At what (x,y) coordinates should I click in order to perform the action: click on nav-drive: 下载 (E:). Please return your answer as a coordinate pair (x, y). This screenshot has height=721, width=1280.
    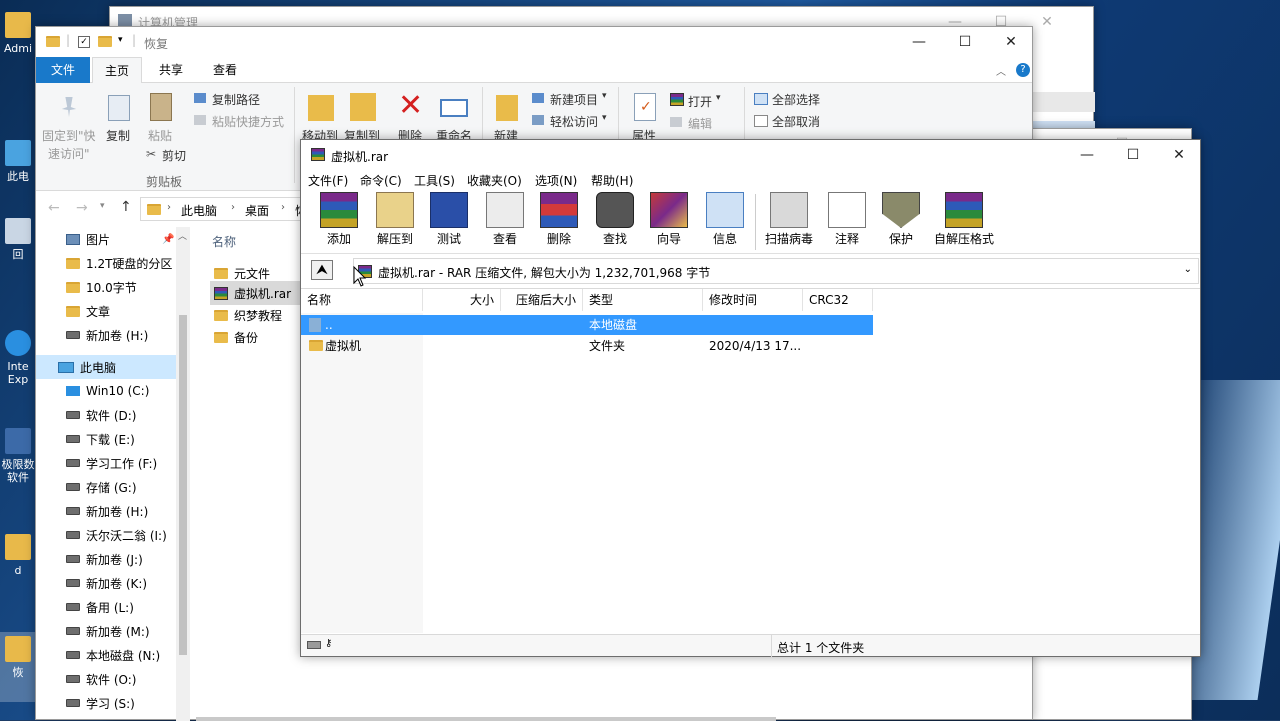
    Looking at the image, I should click on (100, 439).